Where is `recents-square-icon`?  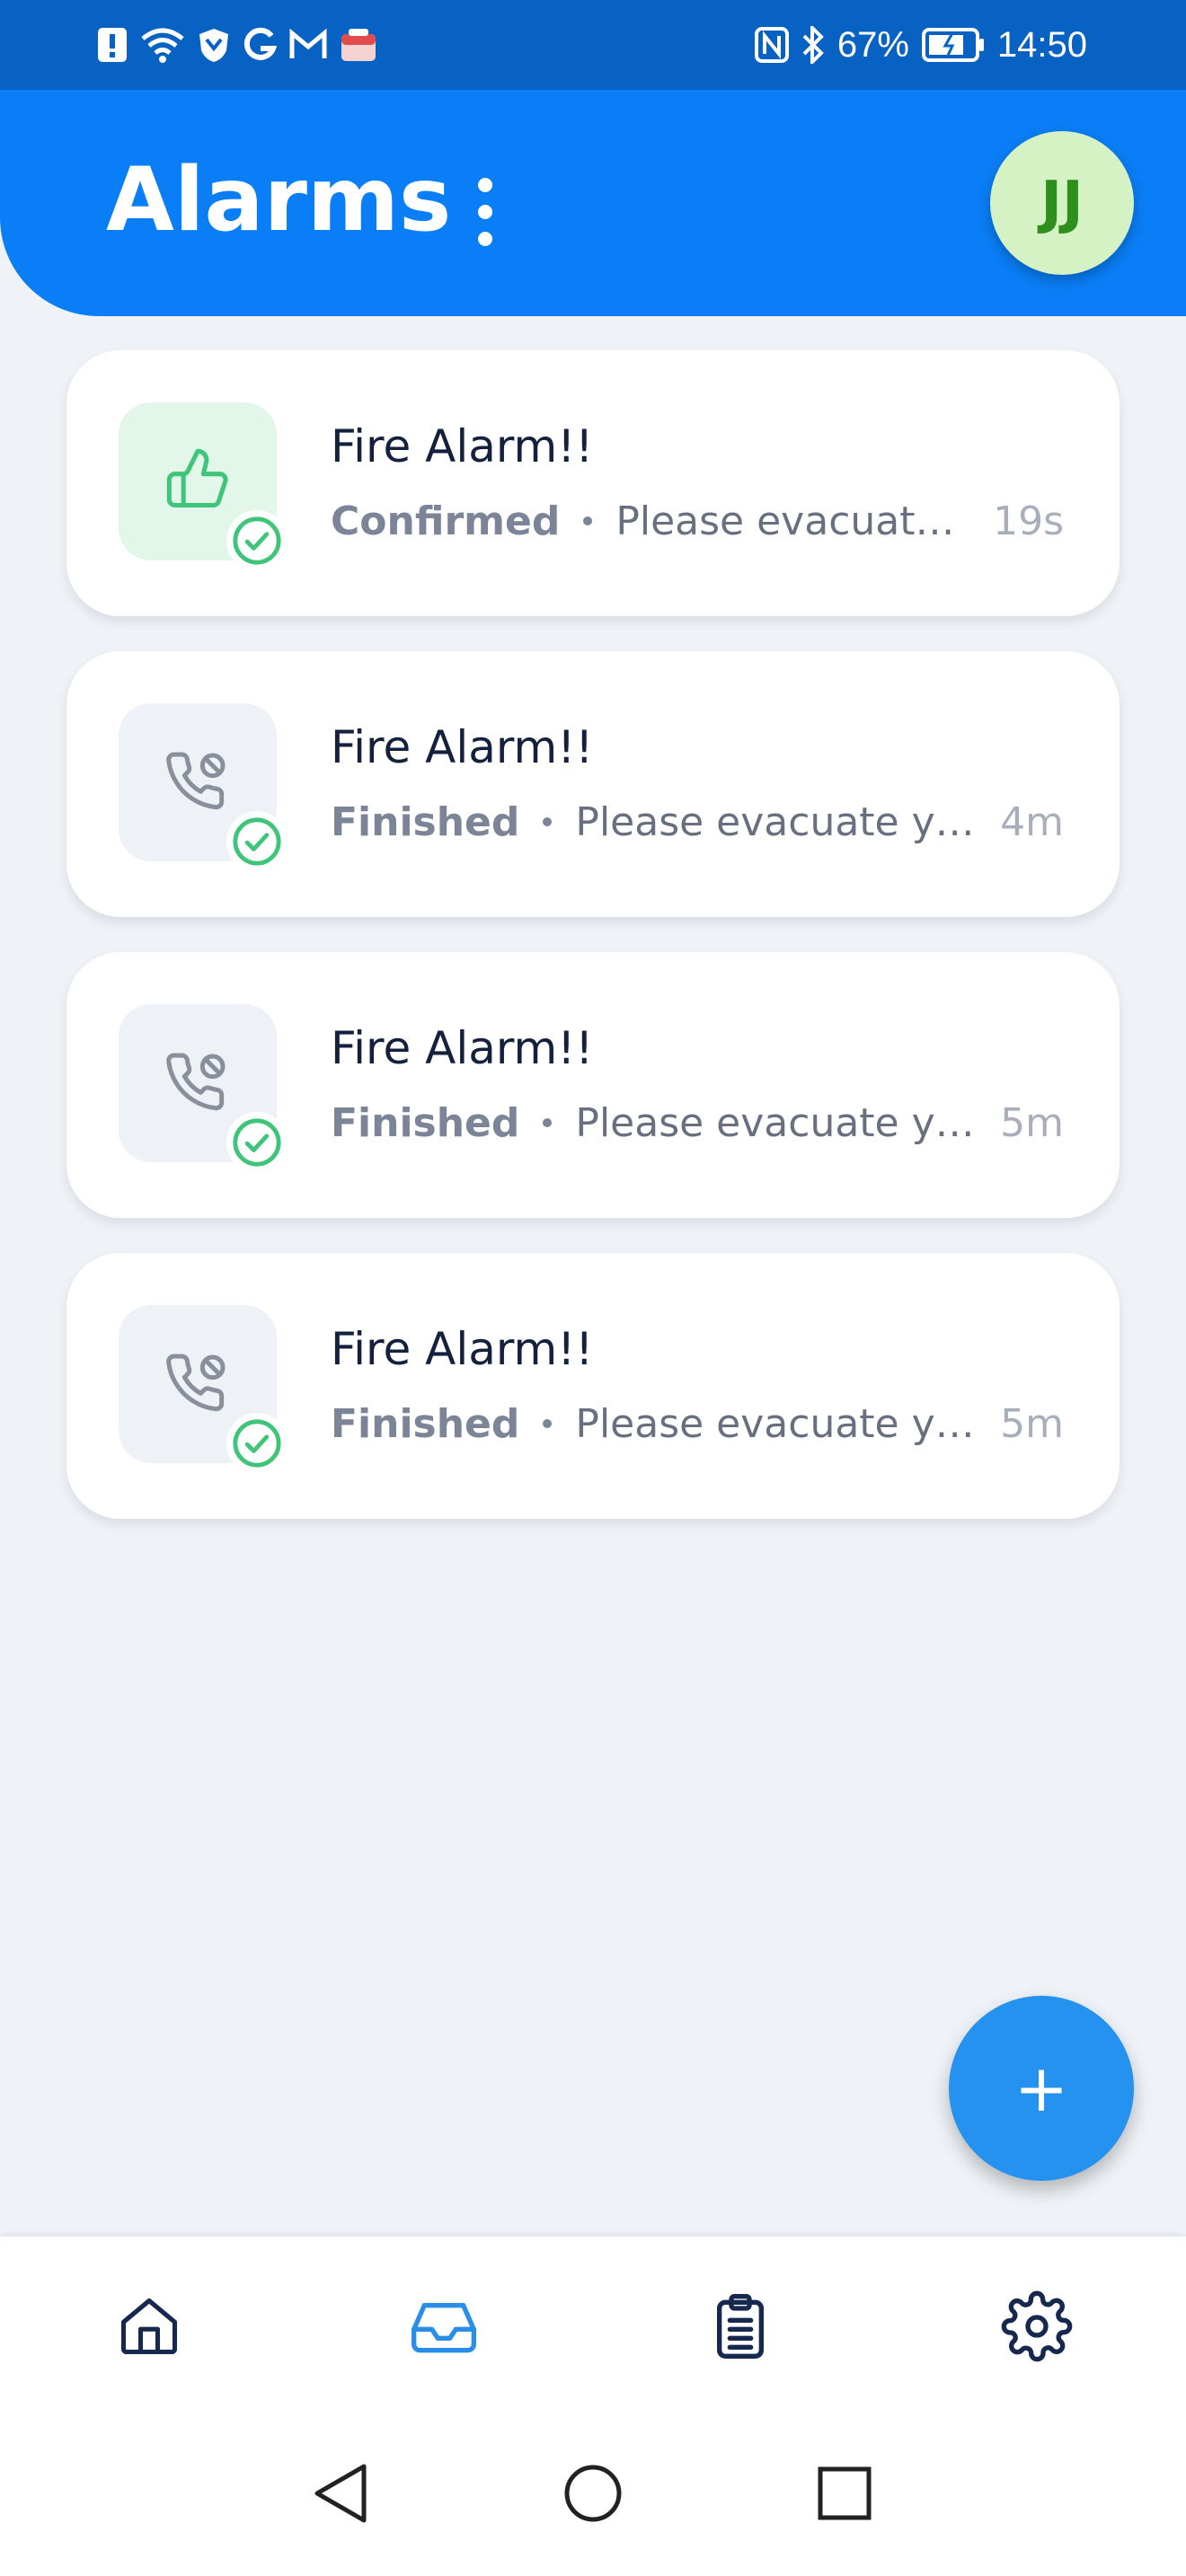
recents-square-icon is located at coordinates (844, 2495).